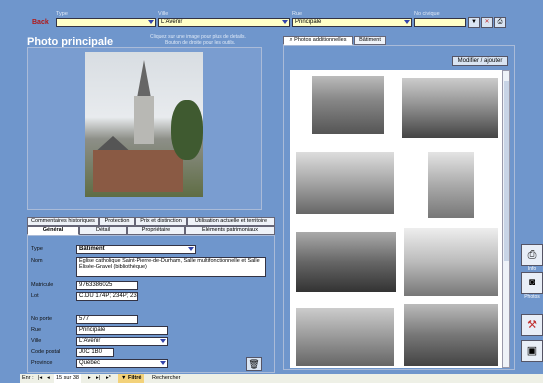 The height and width of the screenshot is (383, 543). I want to click on tab-utilisation: Utilisation actuelle et territoire, so click(231, 221).